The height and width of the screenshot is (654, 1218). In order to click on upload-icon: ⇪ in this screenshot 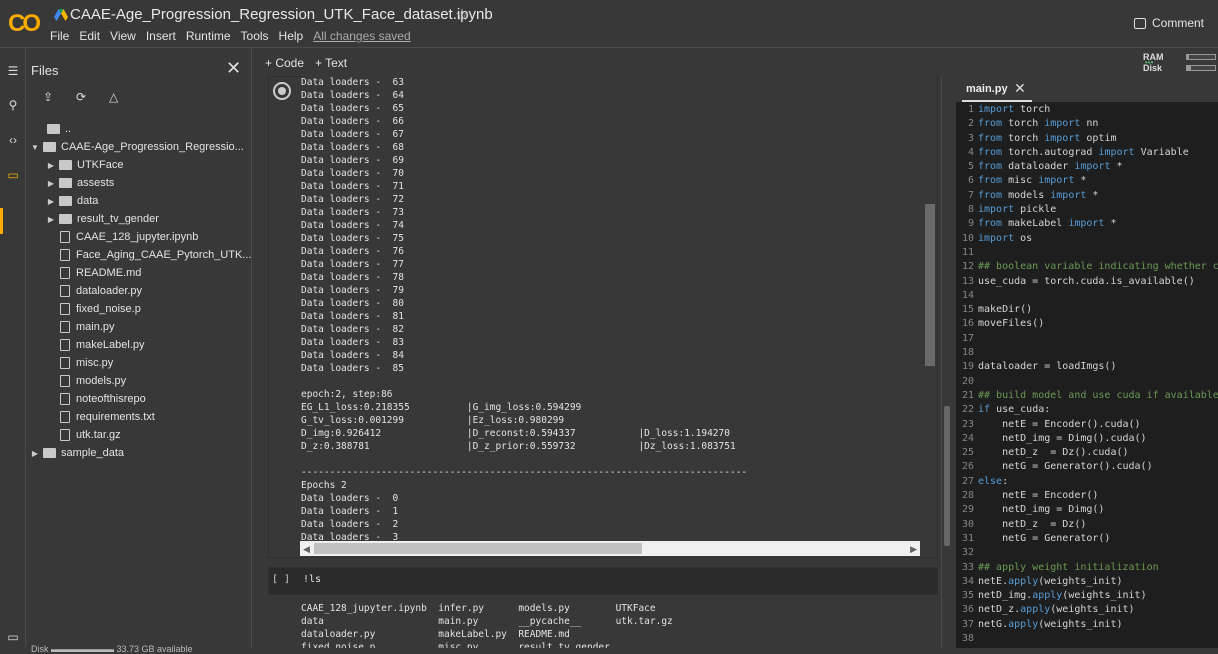, I will do `click(51, 97)`.